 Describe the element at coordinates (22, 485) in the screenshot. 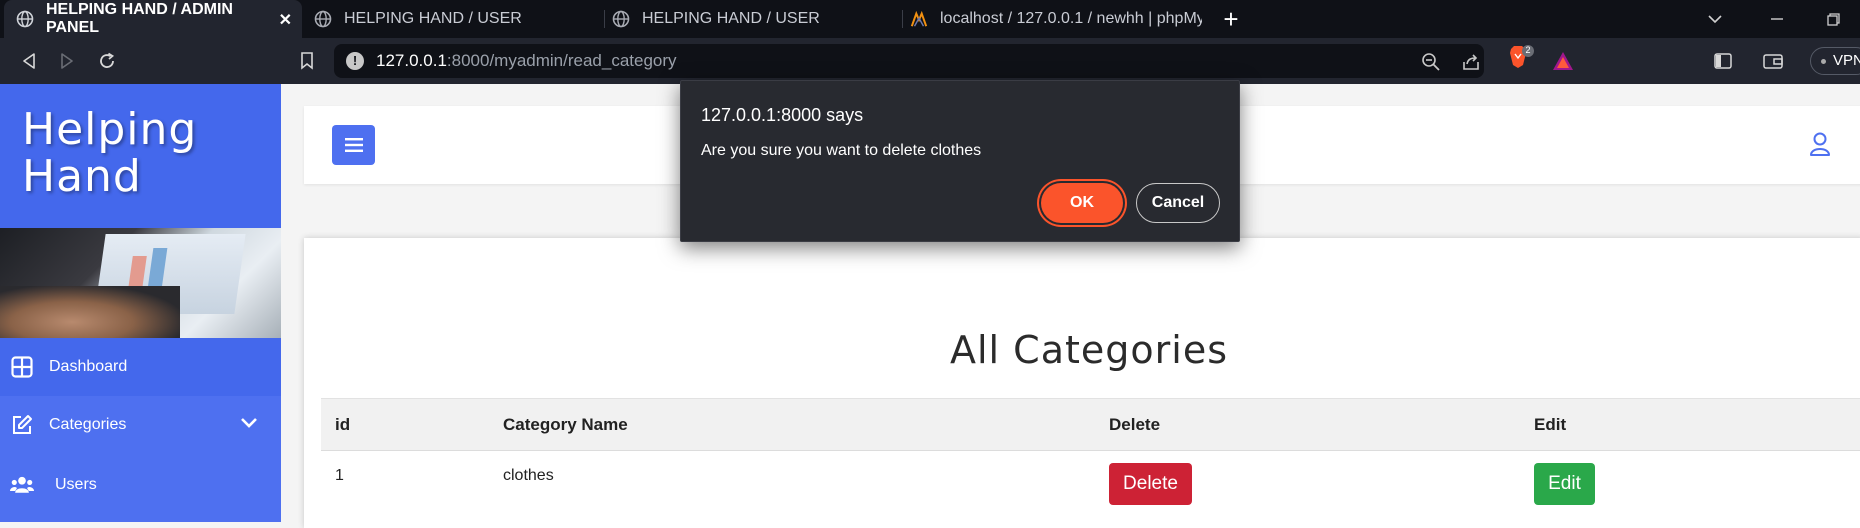

I see `users-icon` at that location.